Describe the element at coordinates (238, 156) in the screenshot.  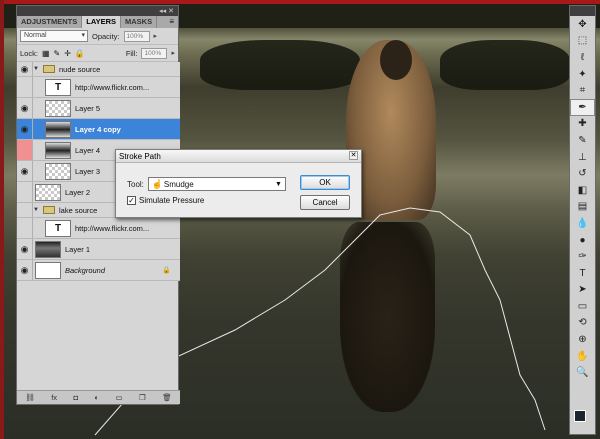
I see `dialog-title-bar: Stroke Path ✕` at that location.